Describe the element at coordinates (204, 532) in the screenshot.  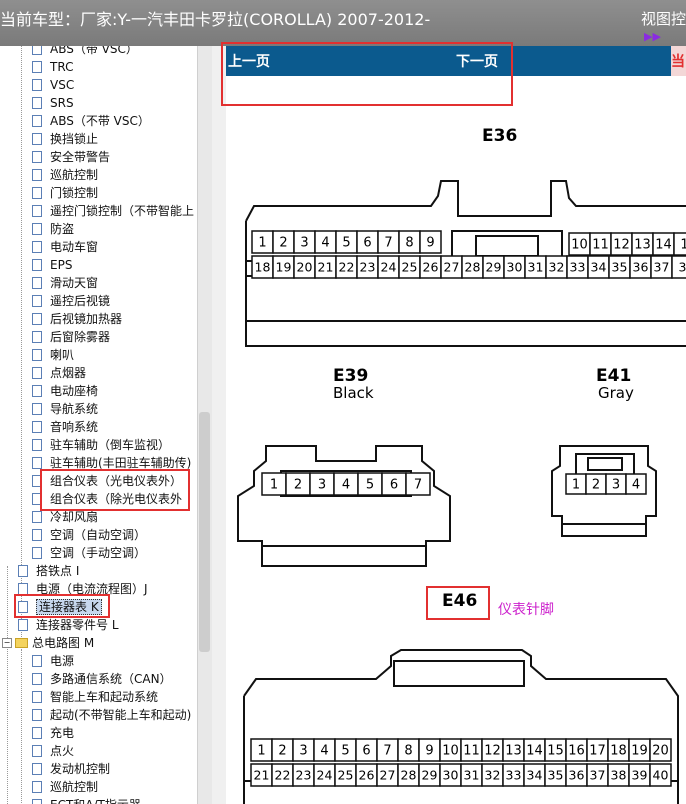
I see `scrollbar-thumb` at that location.